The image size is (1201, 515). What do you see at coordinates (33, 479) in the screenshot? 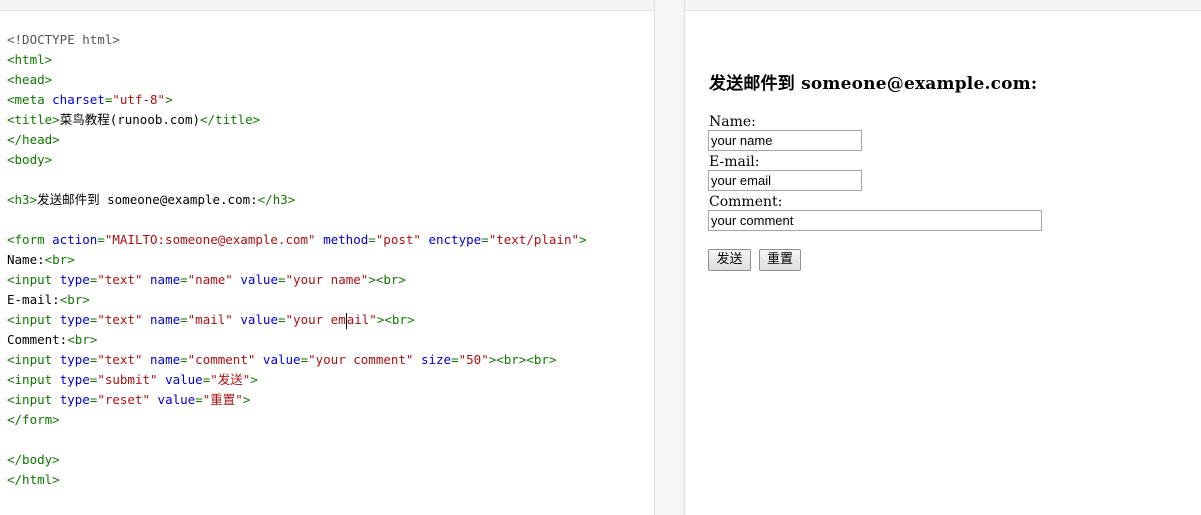
I see `code-token: </html>` at bounding box center [33, 479].